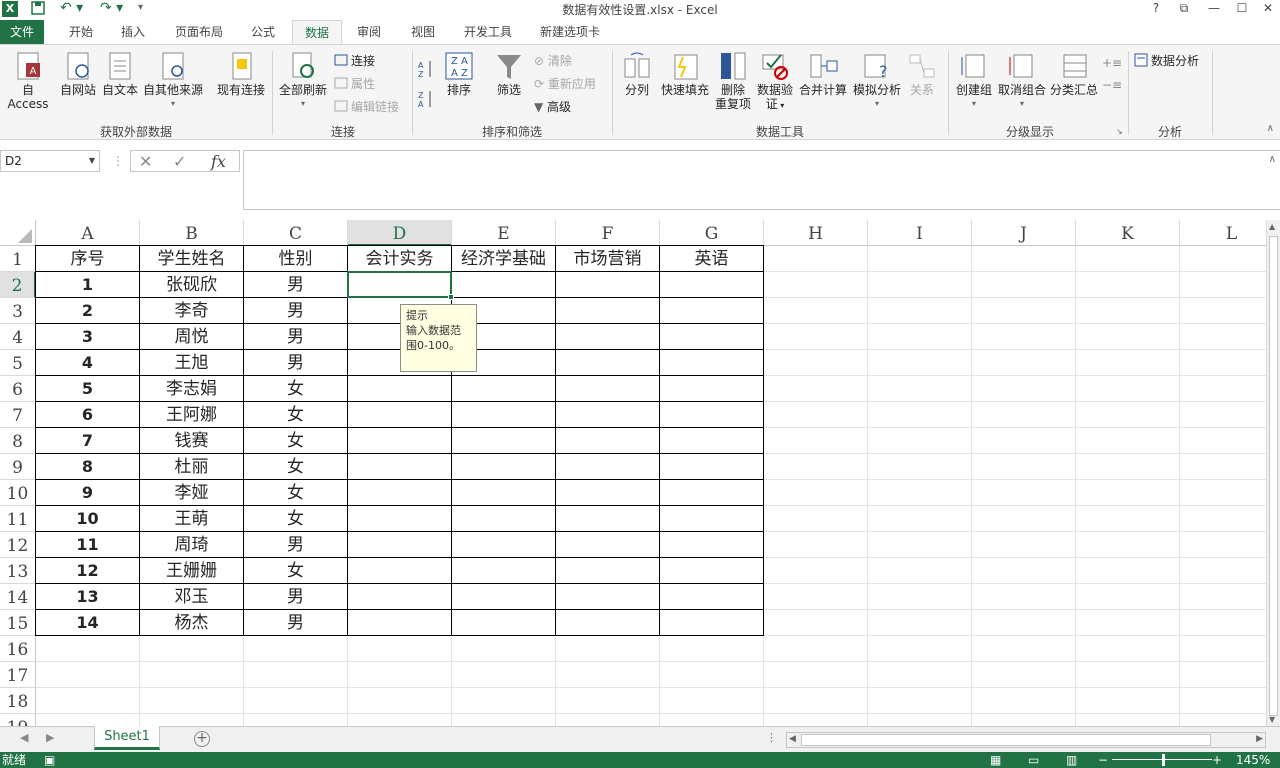 Image resolution: width=1280 pixels, height=768 pixels. Describe the element at coordinates (1259, 739) in the screenshot. I see `scroll-right-icon: ▶` at that location.